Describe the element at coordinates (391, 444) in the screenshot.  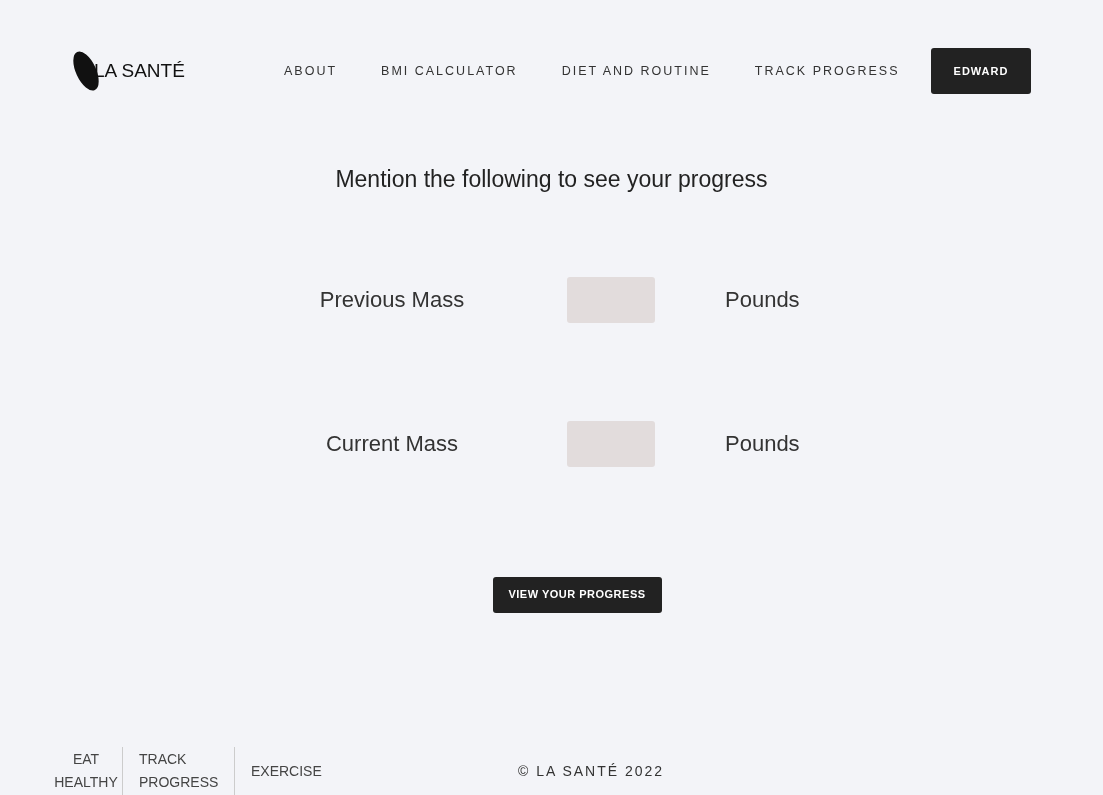
I see `field-label: Current Mass` at that location.